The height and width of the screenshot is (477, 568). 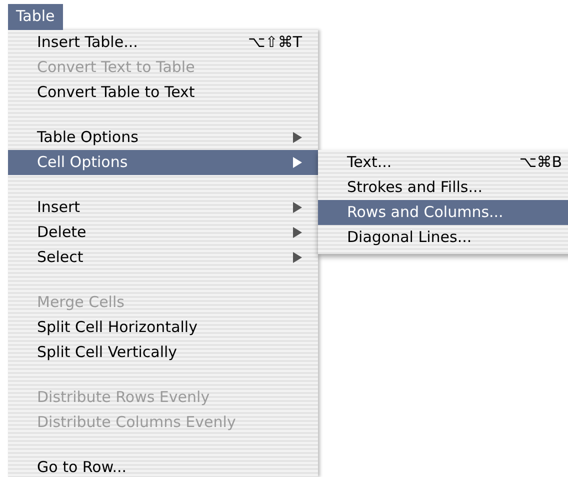 What do you see at coordinates (163, 207) in the screenshot?
I see `menu-item: Insert` at bounding box center [163, 207].